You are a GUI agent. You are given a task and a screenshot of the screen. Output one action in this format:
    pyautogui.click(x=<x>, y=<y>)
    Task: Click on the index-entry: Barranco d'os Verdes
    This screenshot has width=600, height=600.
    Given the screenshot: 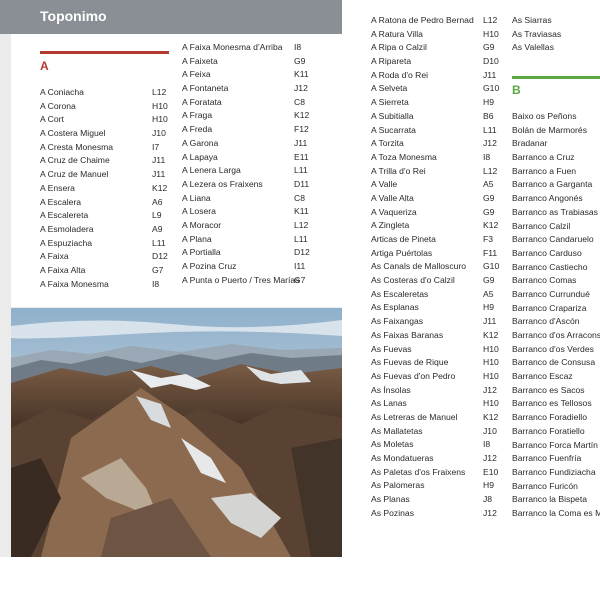 What is the action you would take?
    pyautogui.click(x=556, y=350)
    